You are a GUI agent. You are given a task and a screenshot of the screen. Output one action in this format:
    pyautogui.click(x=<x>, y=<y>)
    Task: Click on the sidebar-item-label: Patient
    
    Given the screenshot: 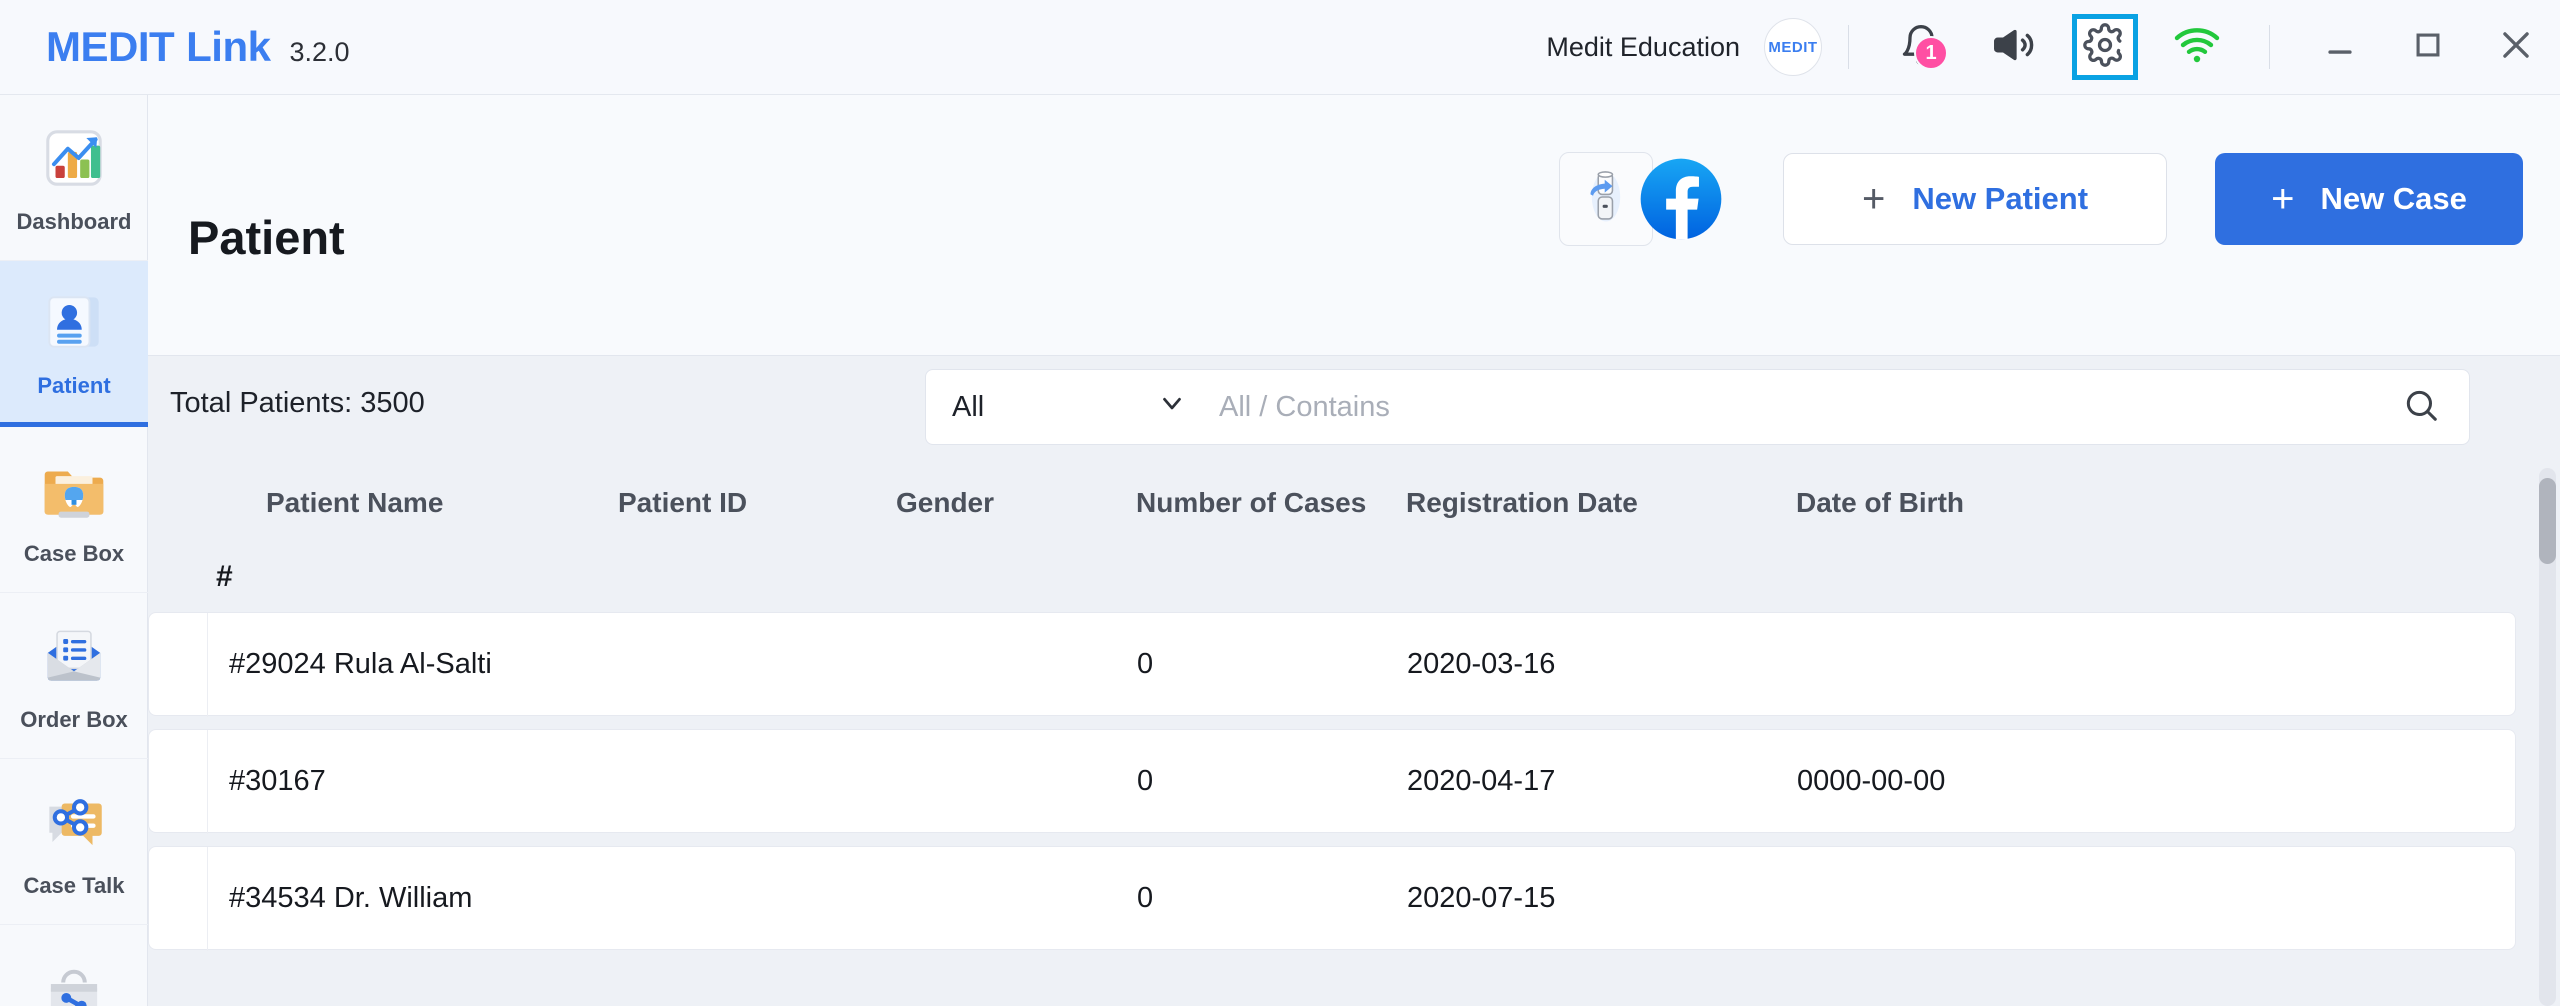 What is the action you would take?
    pyautogui.click(x=74, y=385)
    